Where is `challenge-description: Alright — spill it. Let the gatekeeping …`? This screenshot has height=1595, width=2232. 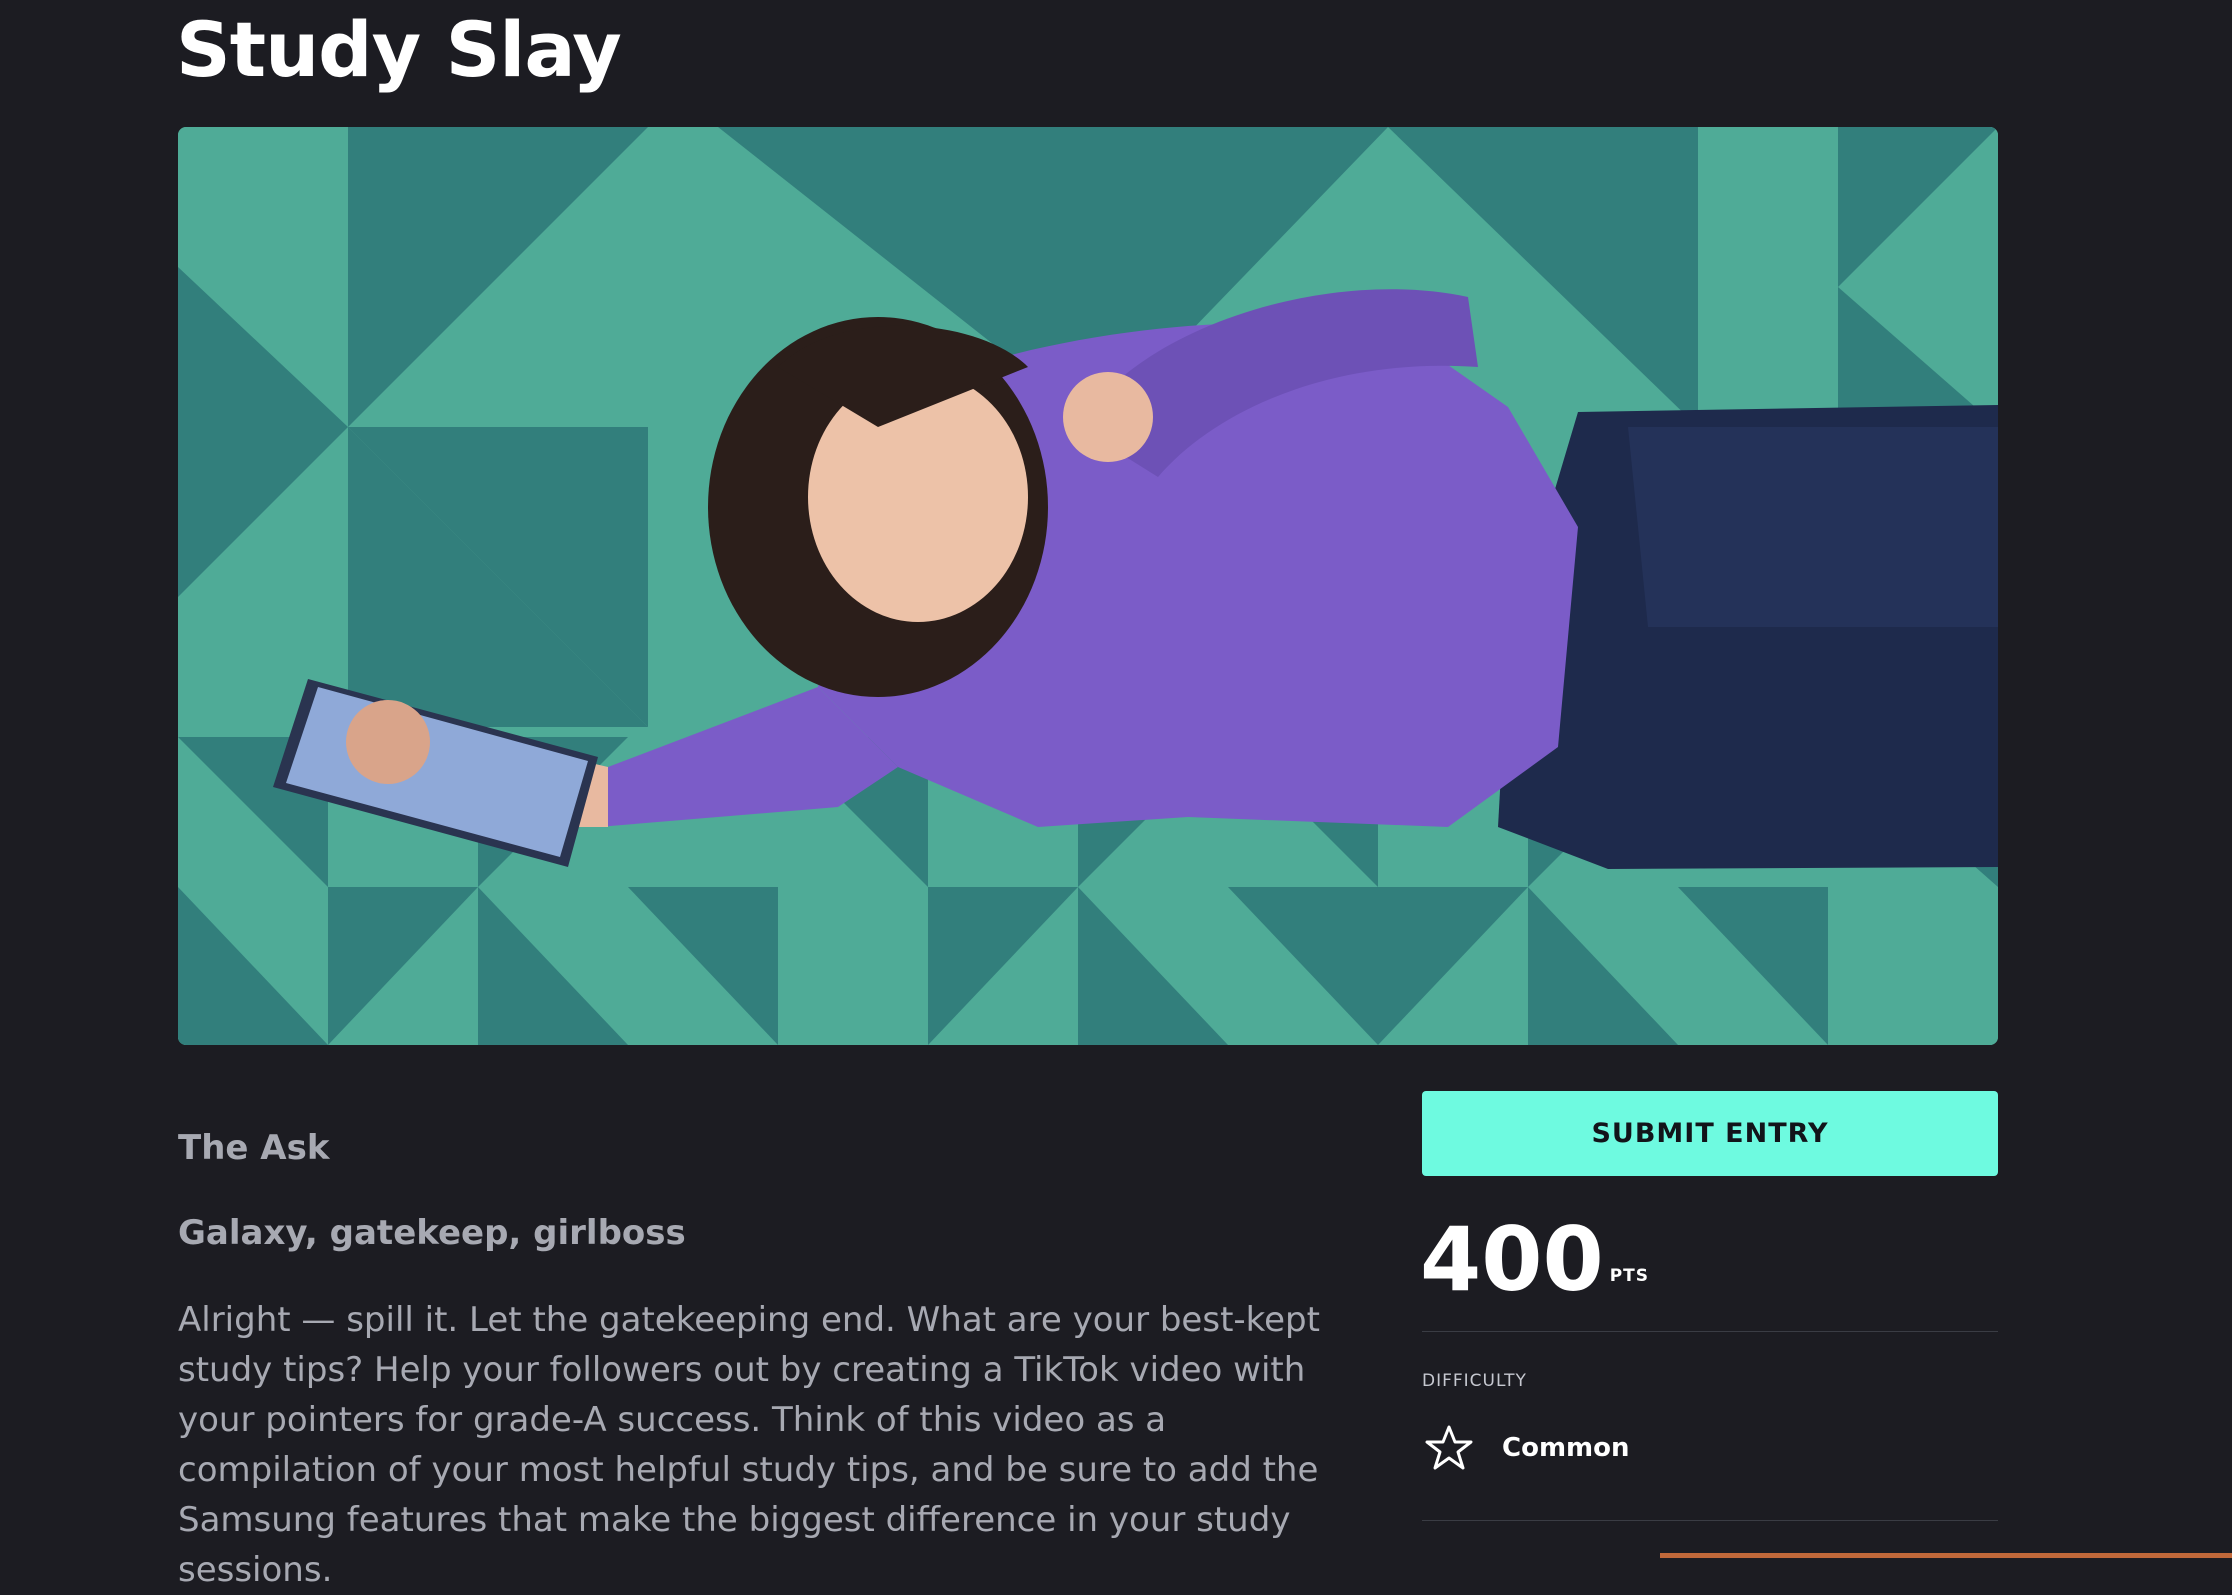
challenge-description: Alright — spill it. Let the gatekeeping … is located at coordinates (749, 1445).